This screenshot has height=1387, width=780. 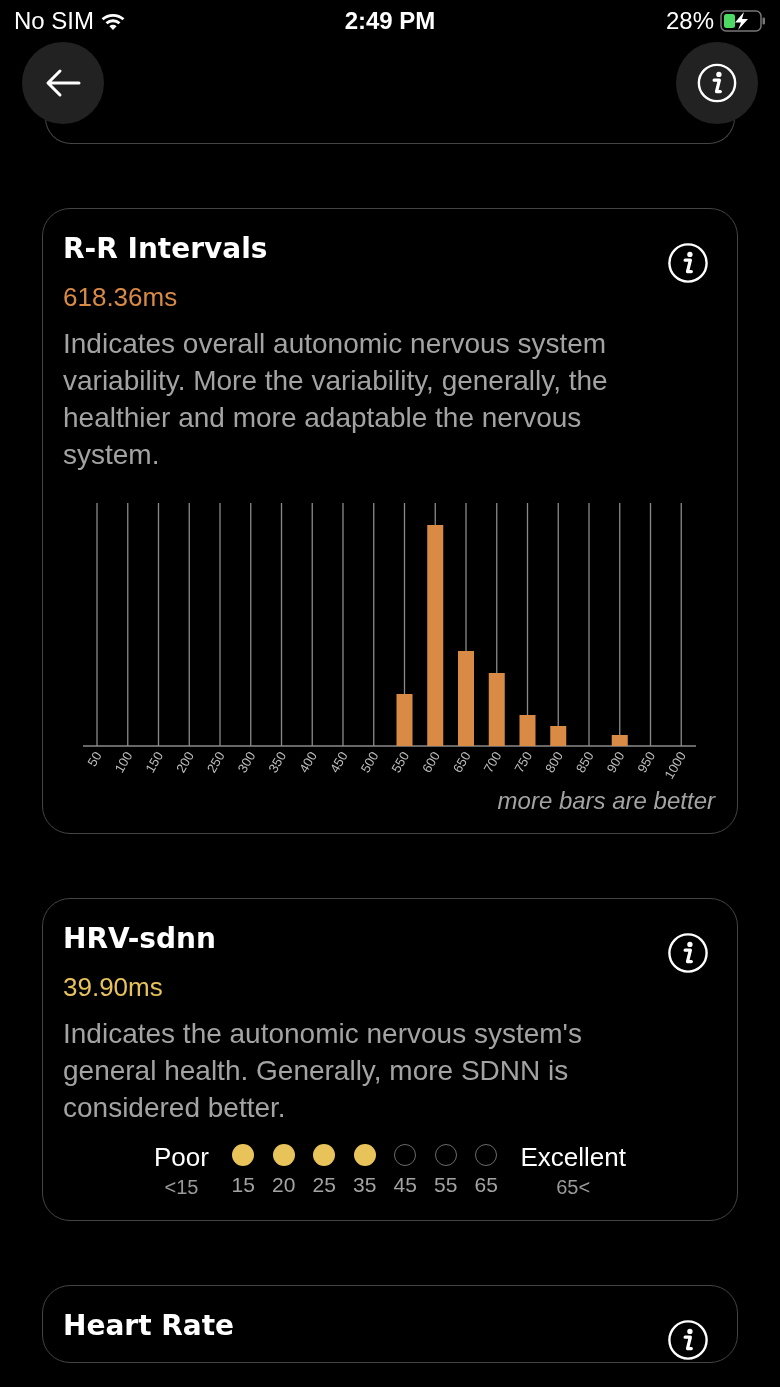 What do you see at coordinates (215, 762) in the screenshot?
I see `tick-label: 250` at bounding box center [215, 762].